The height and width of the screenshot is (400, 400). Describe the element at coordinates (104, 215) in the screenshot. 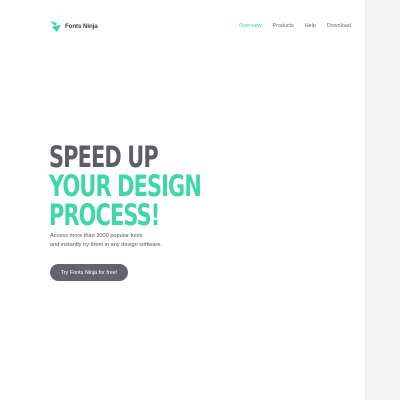

I see `hero-title-line-3: PROCESS!` at that location.